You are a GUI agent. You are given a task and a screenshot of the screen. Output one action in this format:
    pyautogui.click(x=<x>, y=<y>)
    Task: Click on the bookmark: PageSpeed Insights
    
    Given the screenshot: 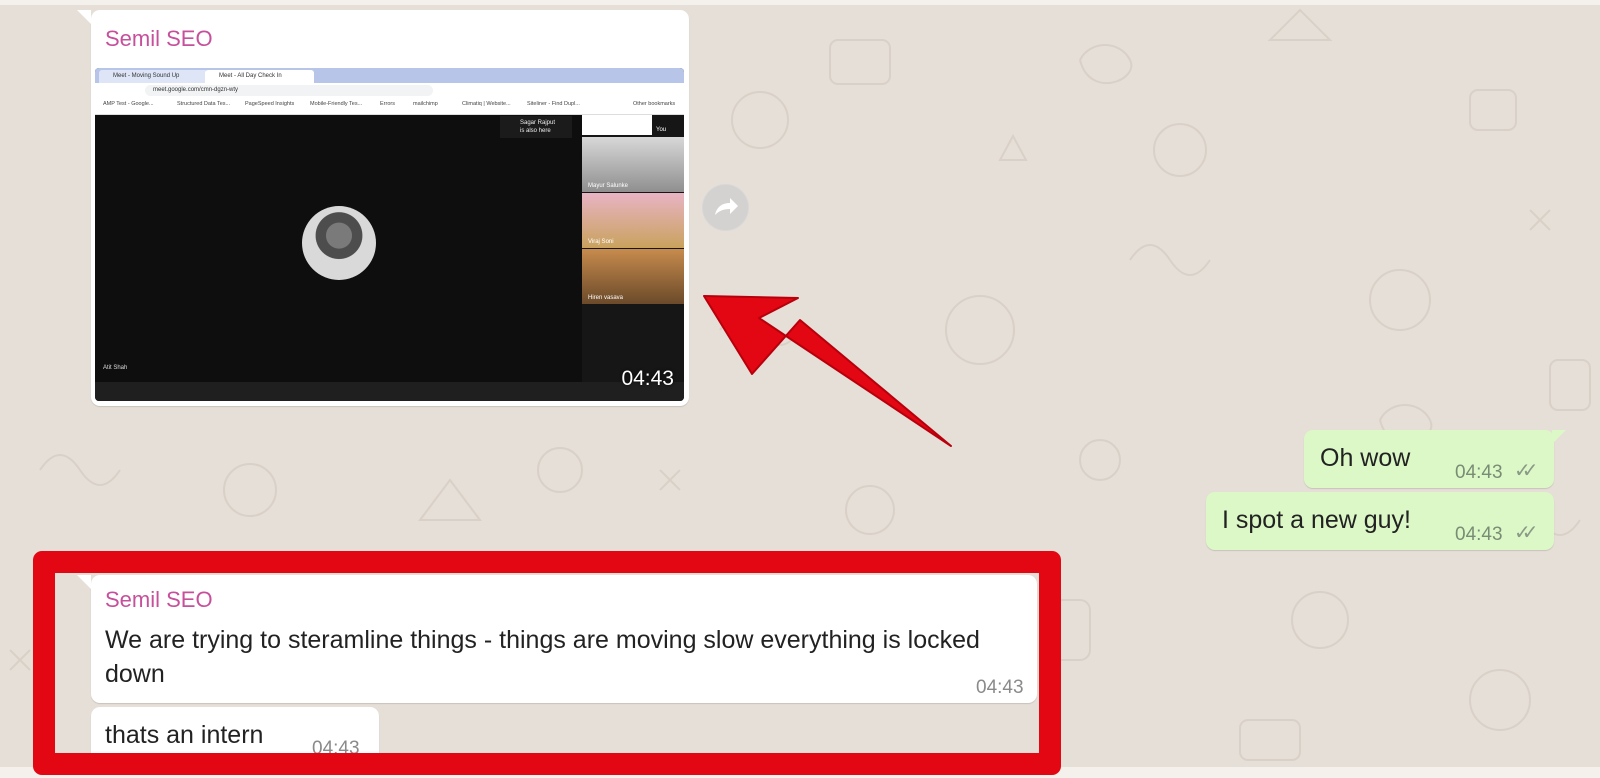 What is the action you would take?
    pyautogui.click(x=270, y=104)
    